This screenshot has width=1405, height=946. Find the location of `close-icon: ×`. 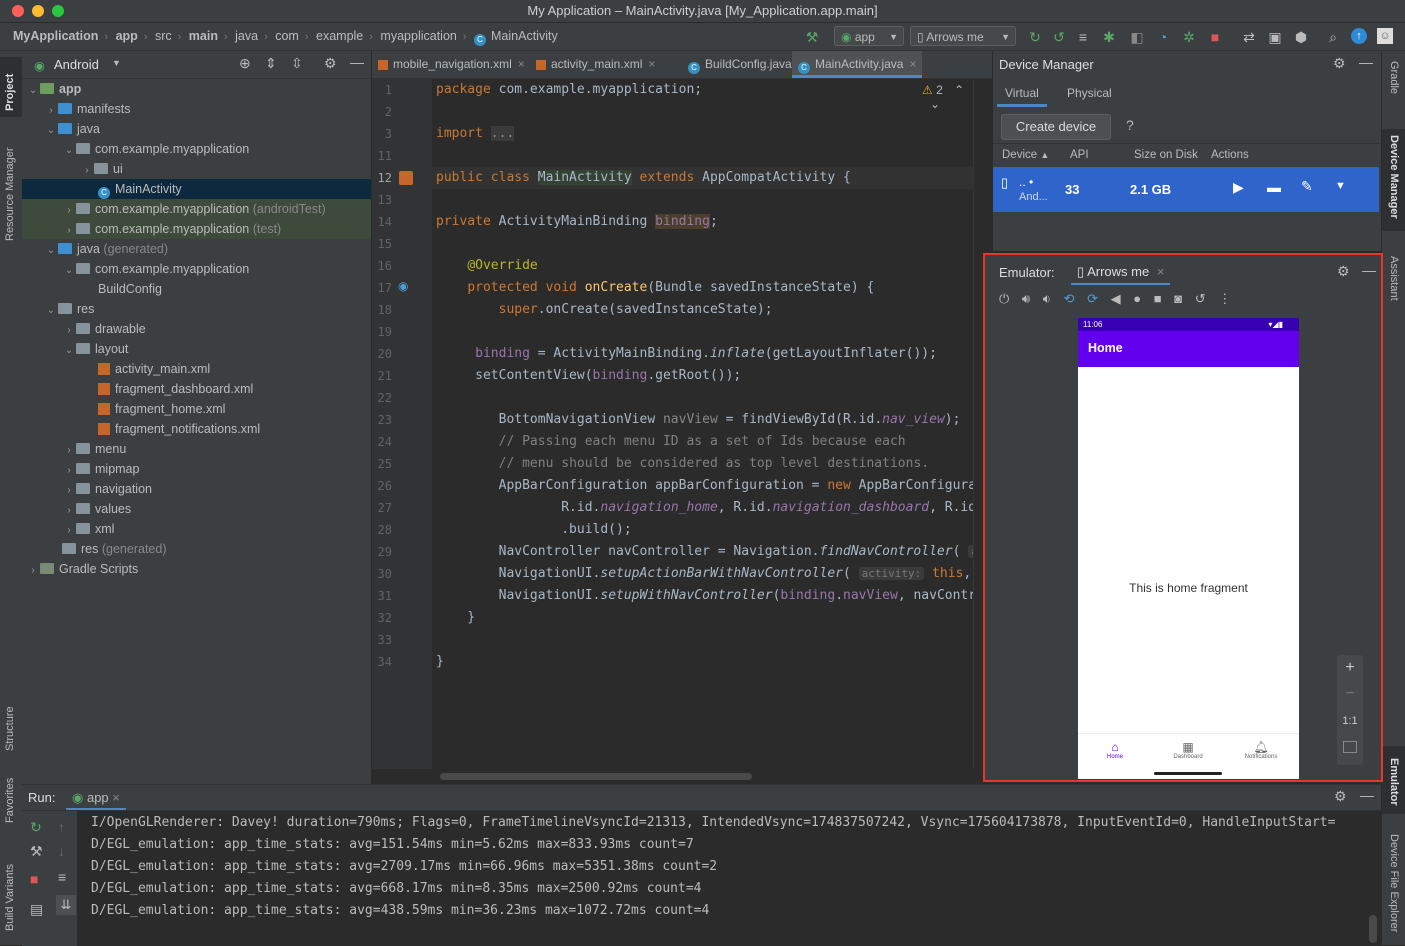

close-icon: × is located at coordinates (1161, 271).